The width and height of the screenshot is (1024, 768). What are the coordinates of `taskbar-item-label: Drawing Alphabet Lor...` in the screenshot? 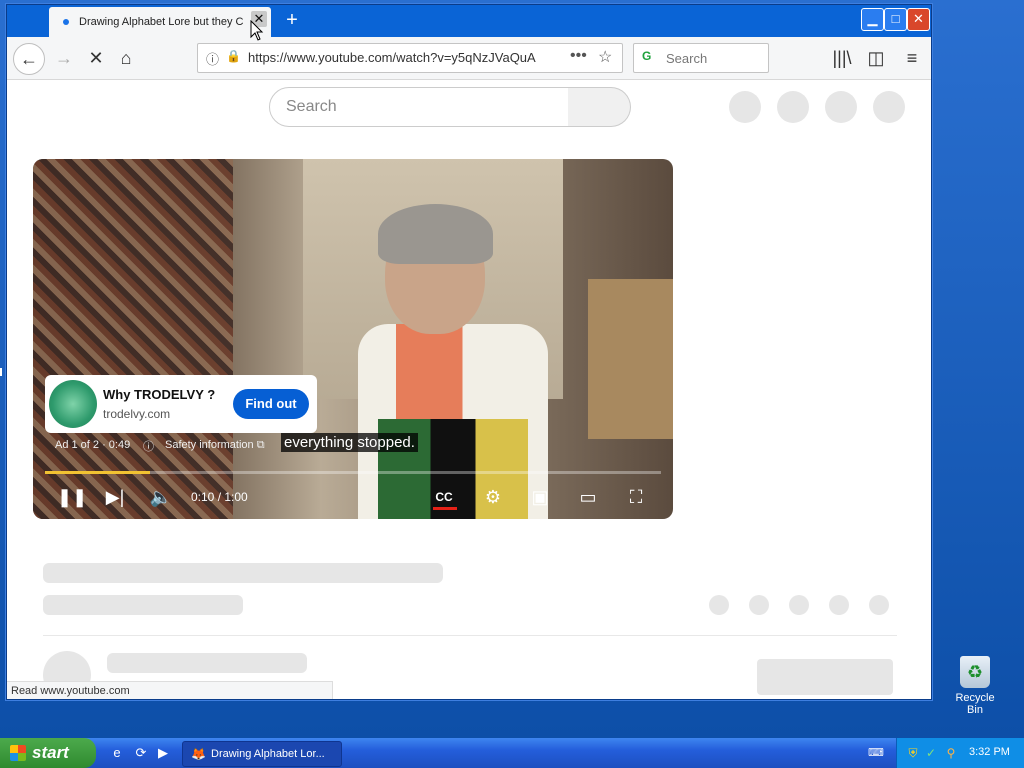 It's located at (268, 754).